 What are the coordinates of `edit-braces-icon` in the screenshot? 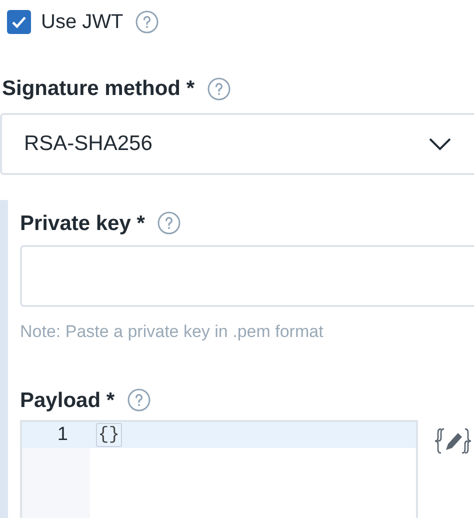 It's located at (453, 441).